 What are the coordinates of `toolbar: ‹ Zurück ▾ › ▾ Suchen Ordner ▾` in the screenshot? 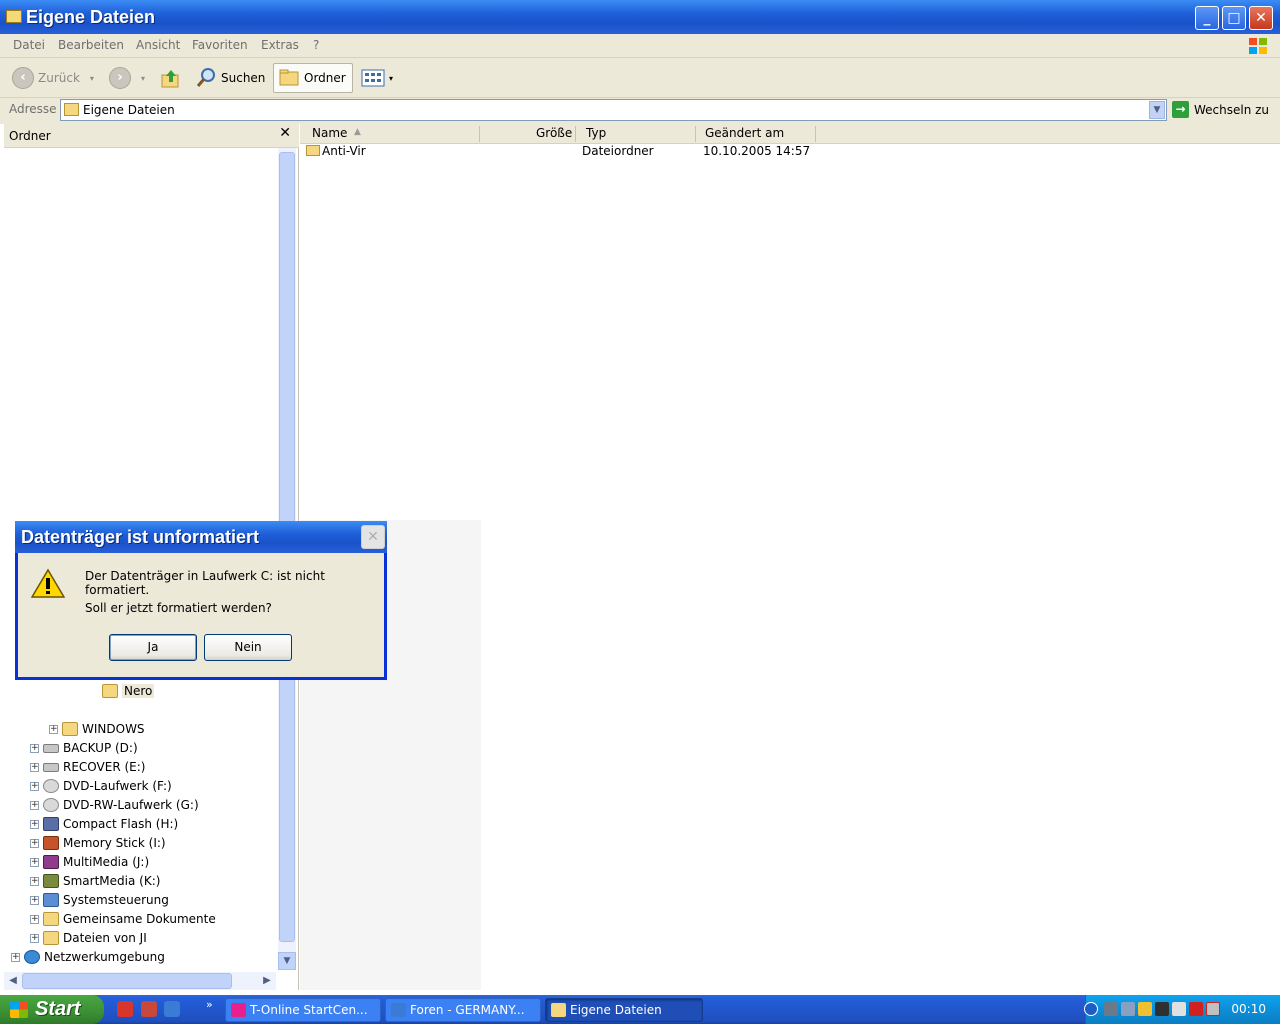 It's located at (640, 78).